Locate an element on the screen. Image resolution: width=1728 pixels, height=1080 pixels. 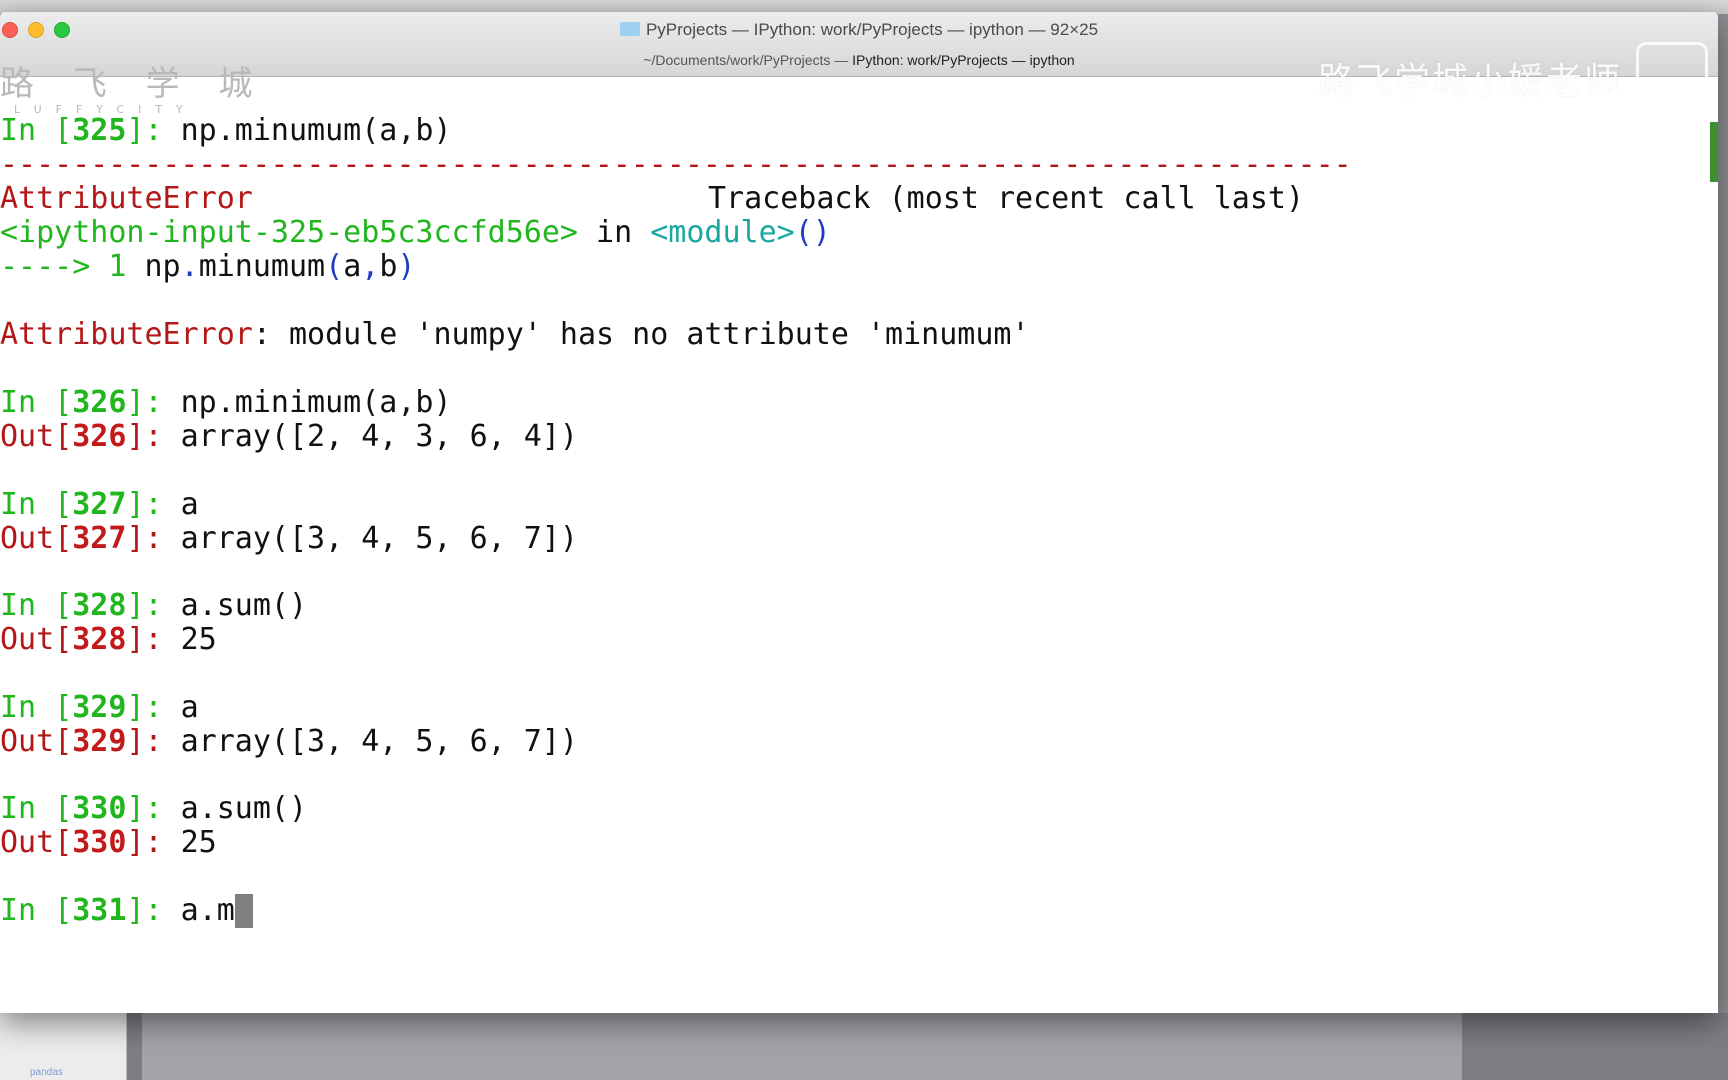
traceback-arrow: ----> 1 is located at coordinates (72, 266).